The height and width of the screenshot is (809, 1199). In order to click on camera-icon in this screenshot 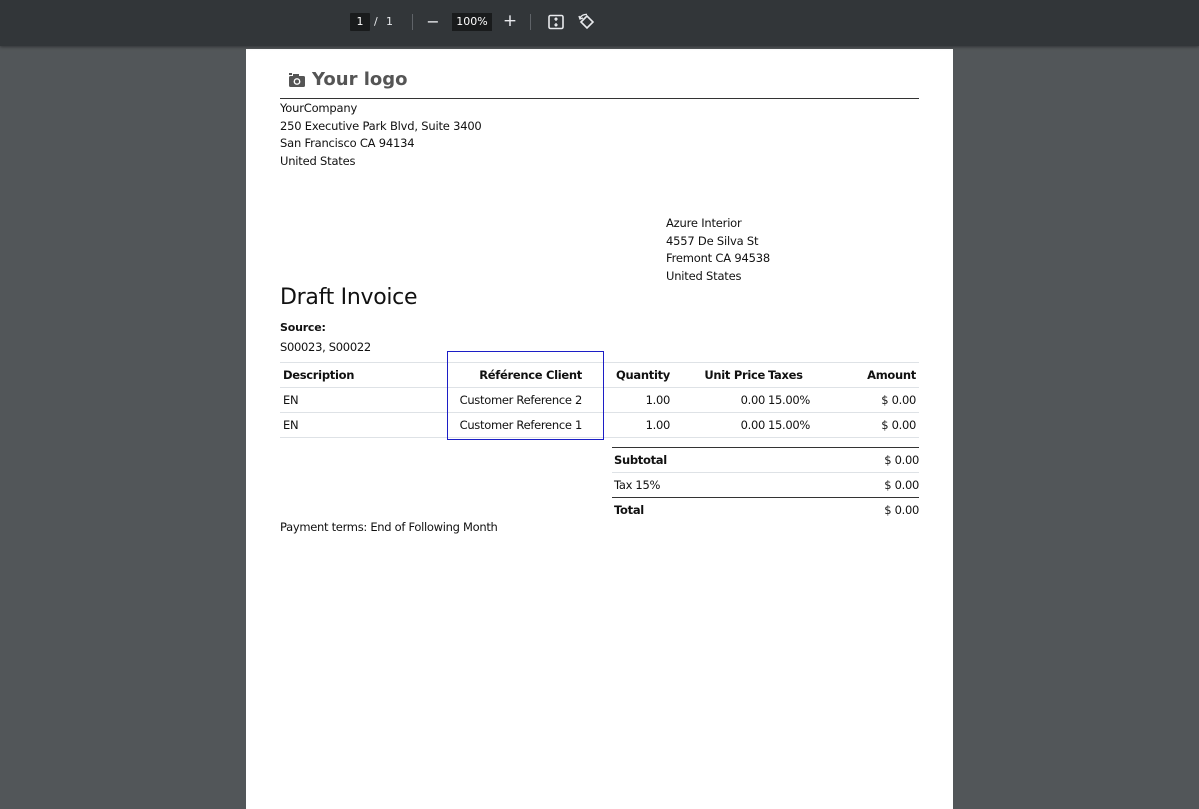, I will do `click(297, 79)`.